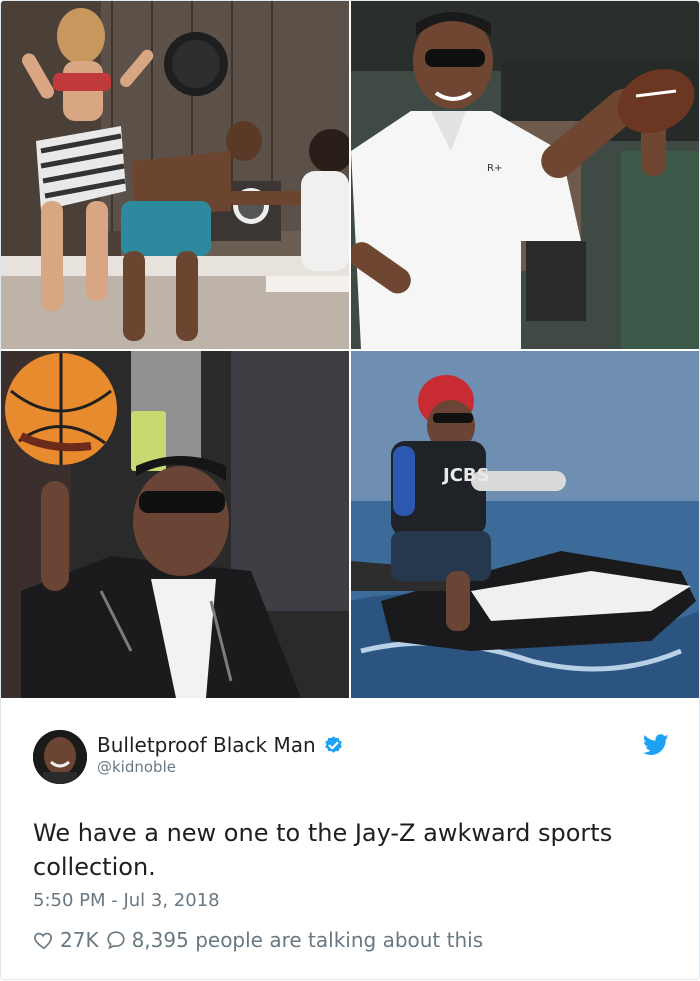 This screenshot has height=981, width=700. What do you see at coordinates (136, 767) in the screenshot?
I see `user-handle: @kidnoble` at bounding box center [136, 767].